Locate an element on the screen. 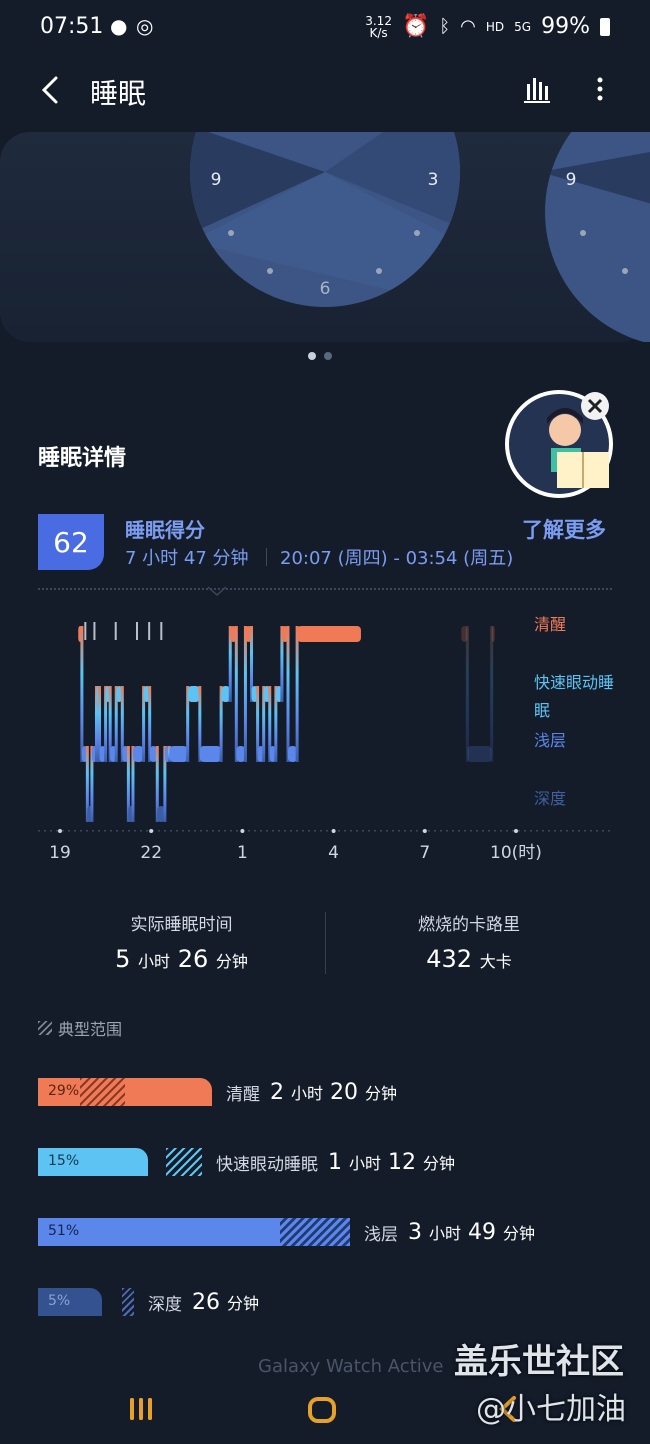 The image size is (650, 1444). hatch-swatch-icon is located at coordinates (45, 1028).